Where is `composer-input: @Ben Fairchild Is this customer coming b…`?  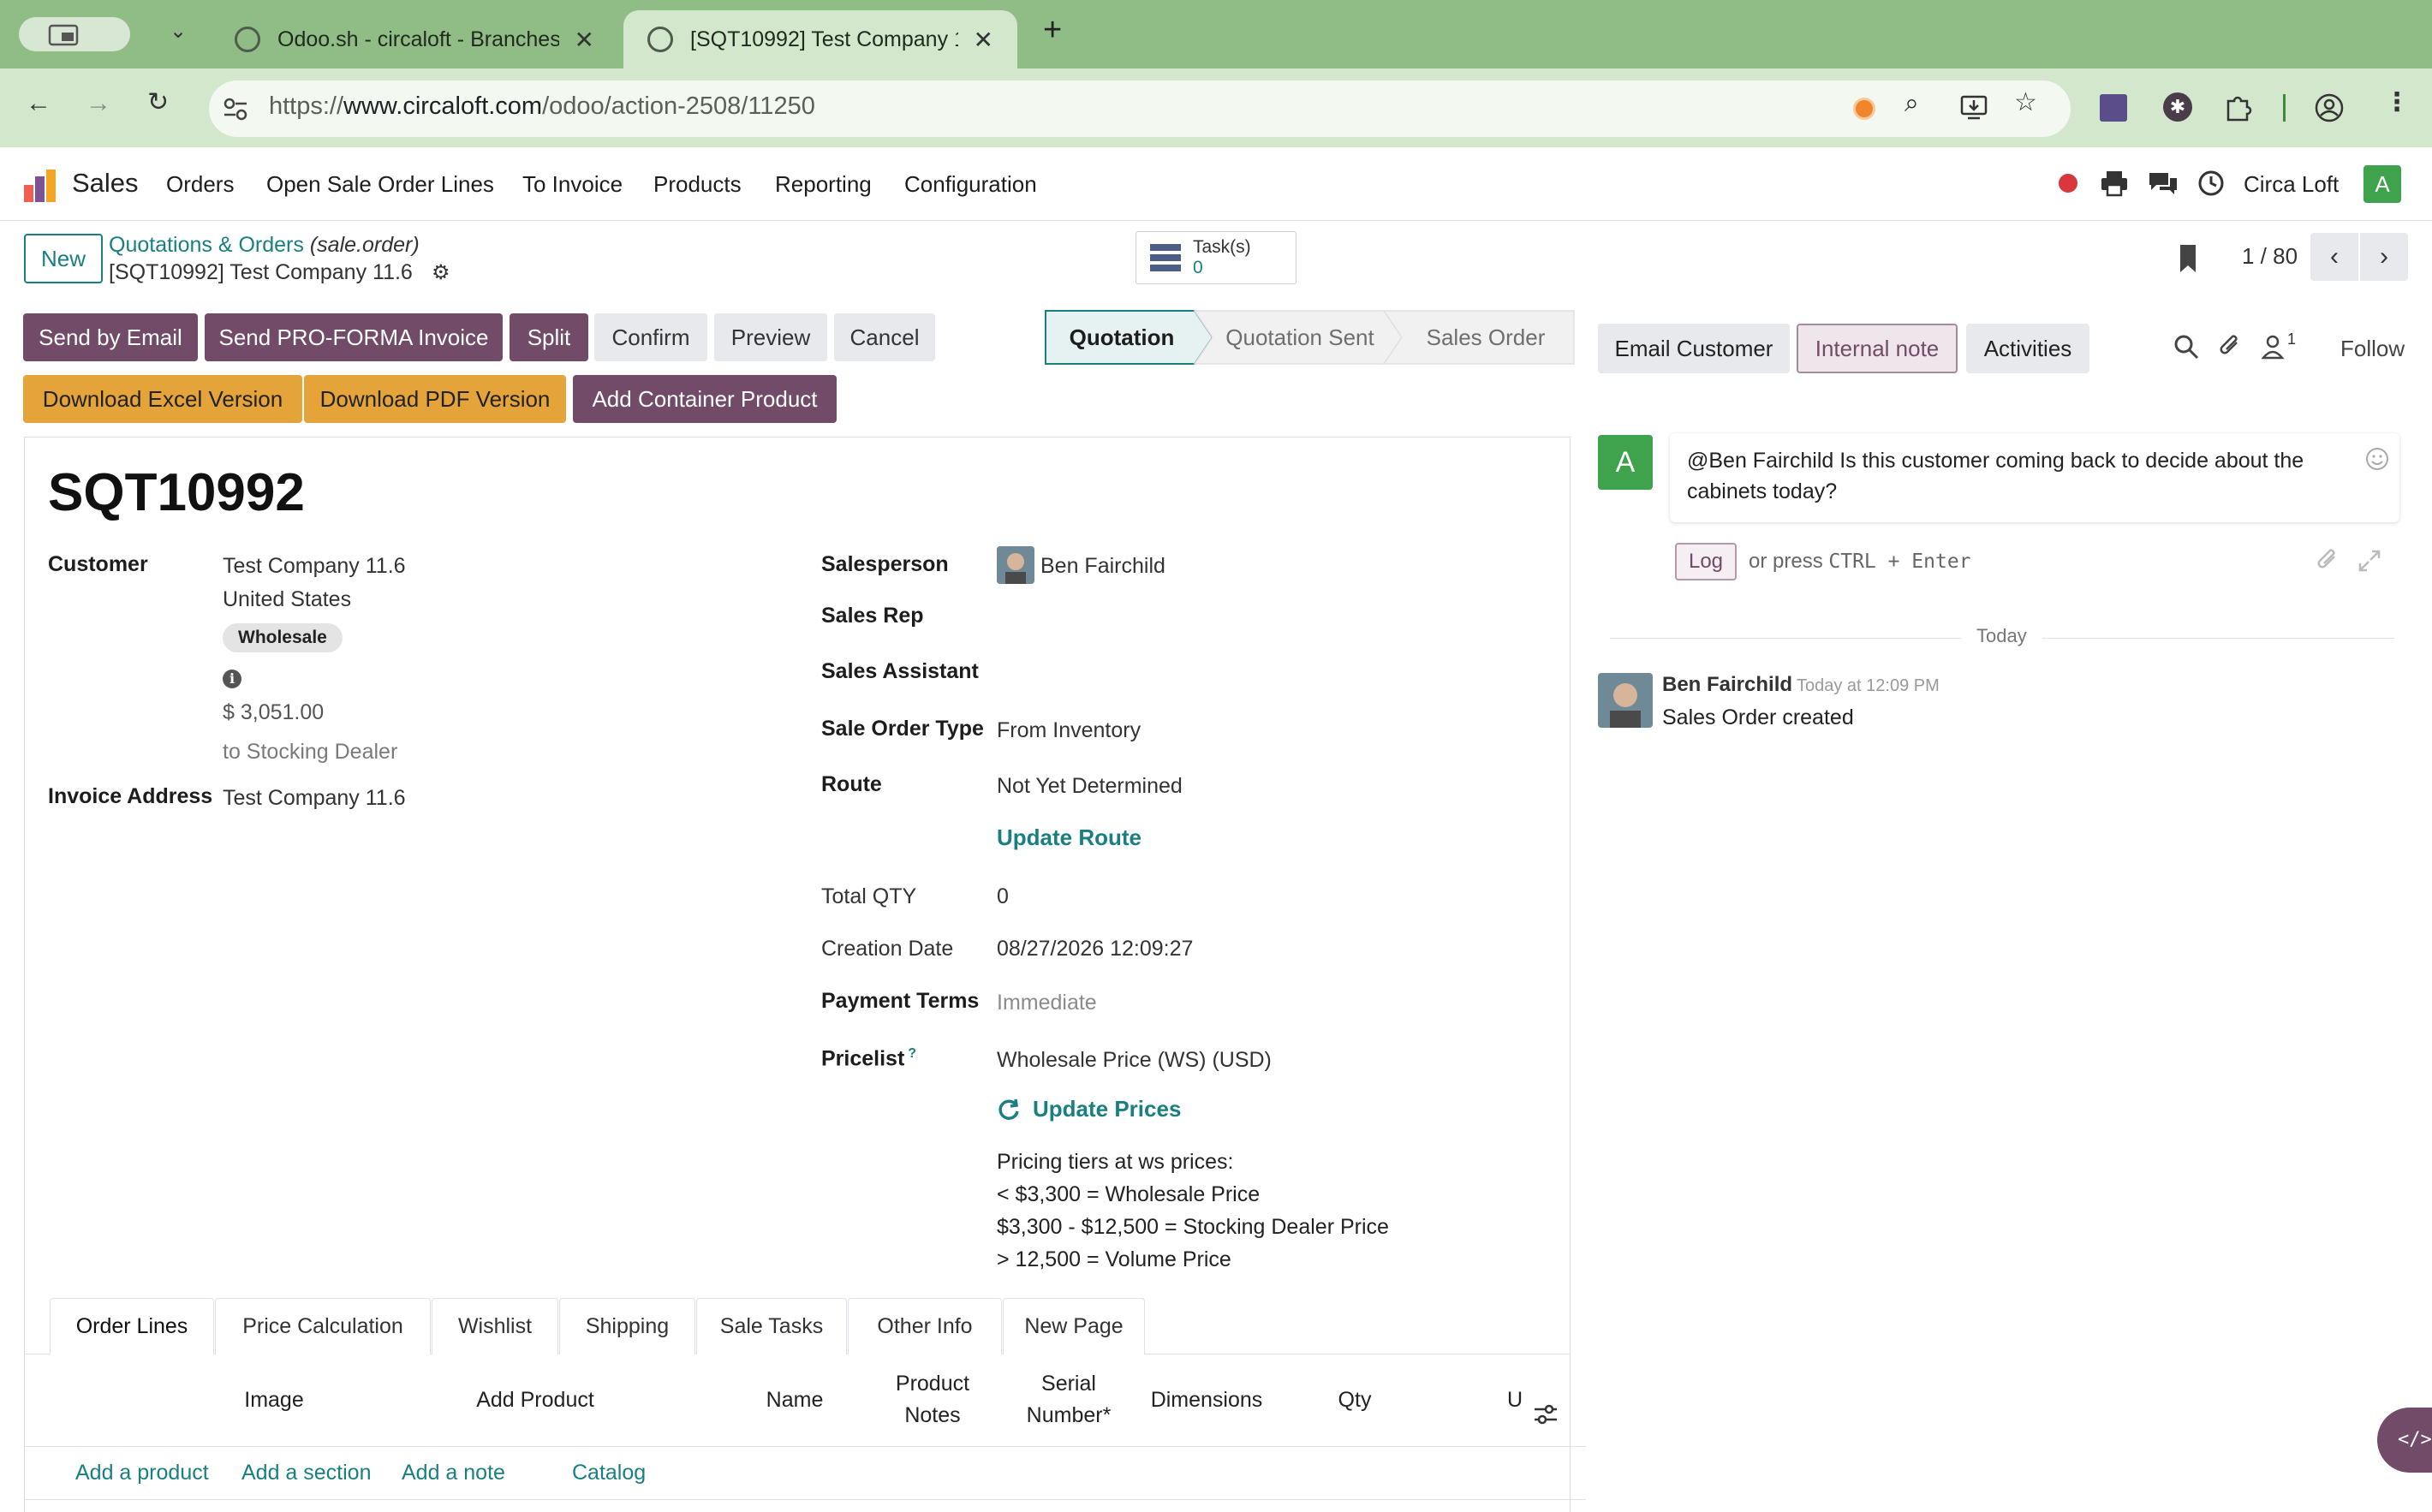 composer-input: @Ben Fairchild Is this customer coming b… is located at coordinates (2035, 477).